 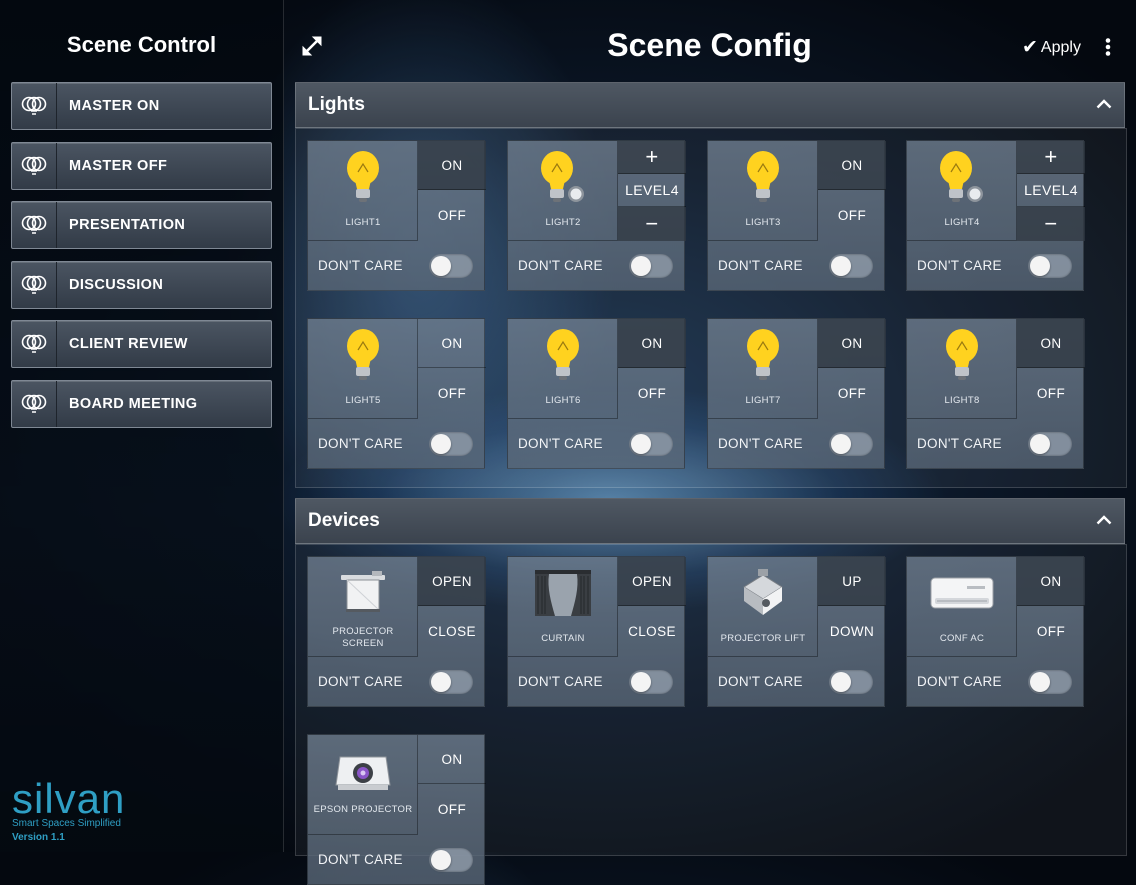 I want to click on light-tile-body: LIGHT5, so click(x=363, y=369).